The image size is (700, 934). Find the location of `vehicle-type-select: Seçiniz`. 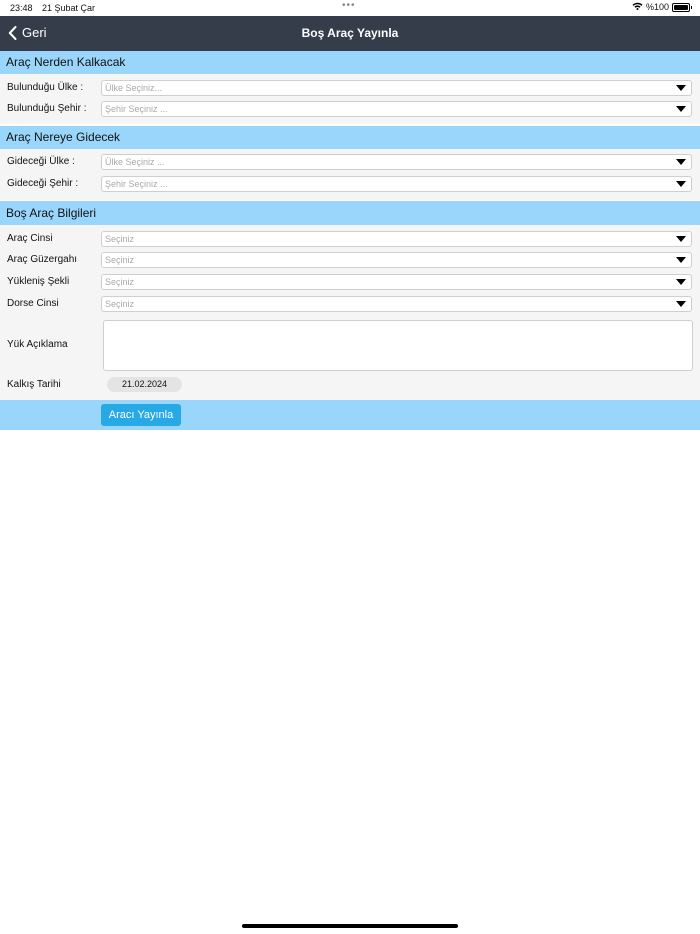

vehicle-type-select: Seçiniz is located at coordinates (396, 239).